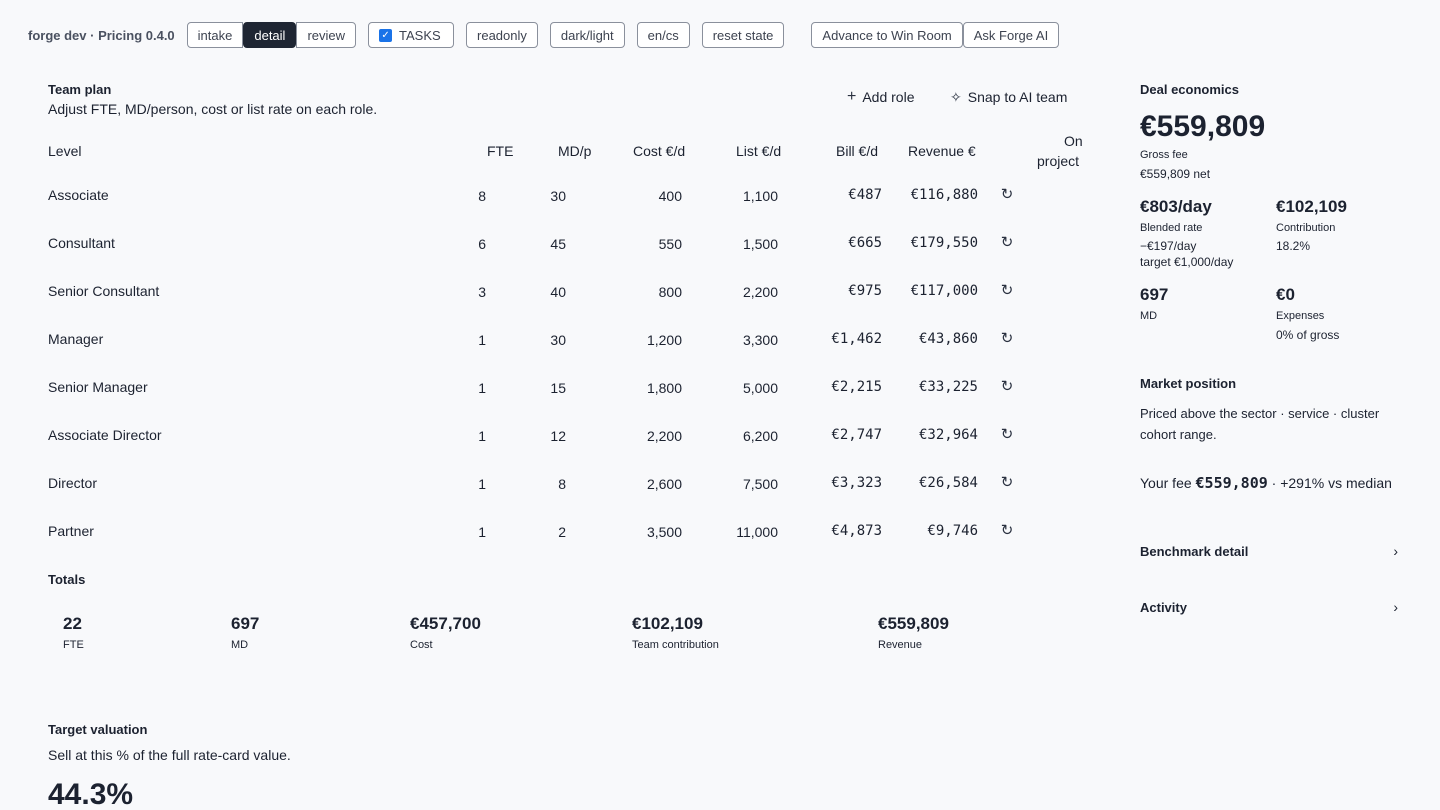 The width and height of the screenshot is (1440, 810). What do you see at coordinates (760, 388) in the screenshot?
I see `list-rate-input: 5,000` at bounding box center [760, 388].